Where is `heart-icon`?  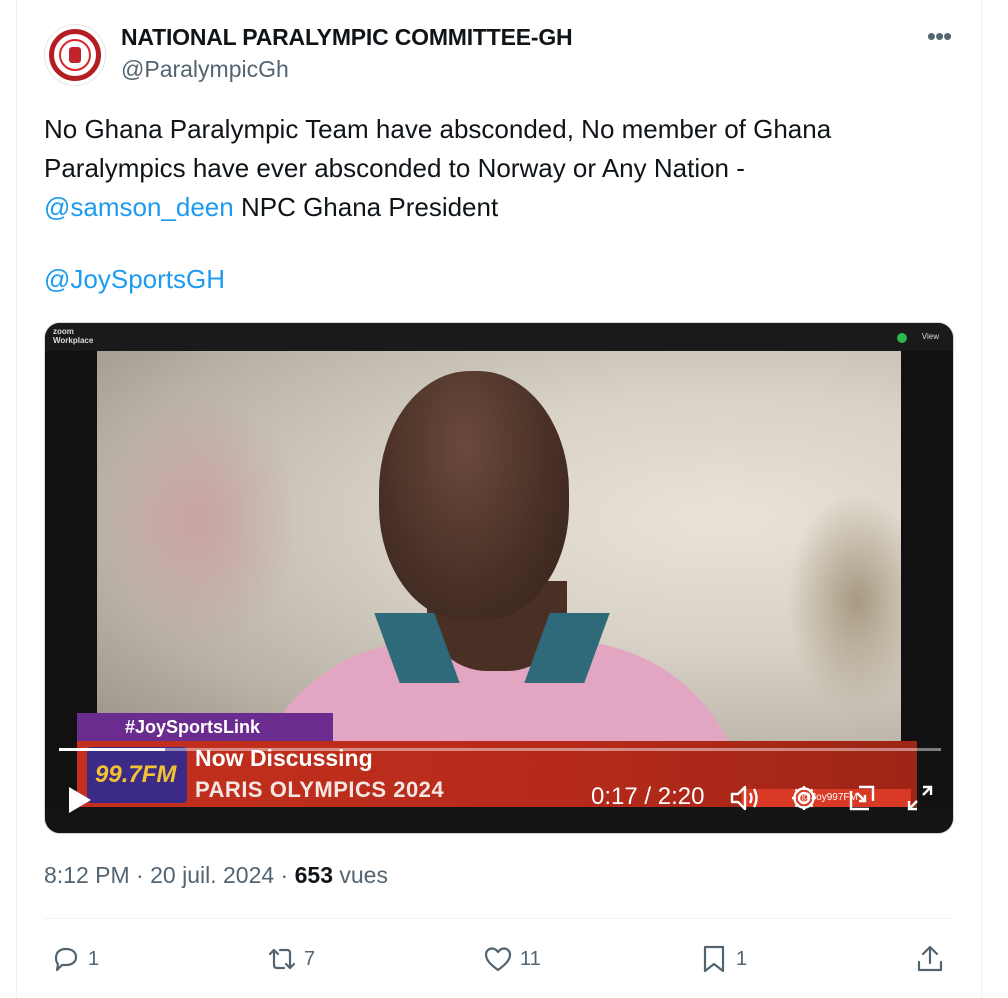 heart-icon is located at coordinates (498, 959).